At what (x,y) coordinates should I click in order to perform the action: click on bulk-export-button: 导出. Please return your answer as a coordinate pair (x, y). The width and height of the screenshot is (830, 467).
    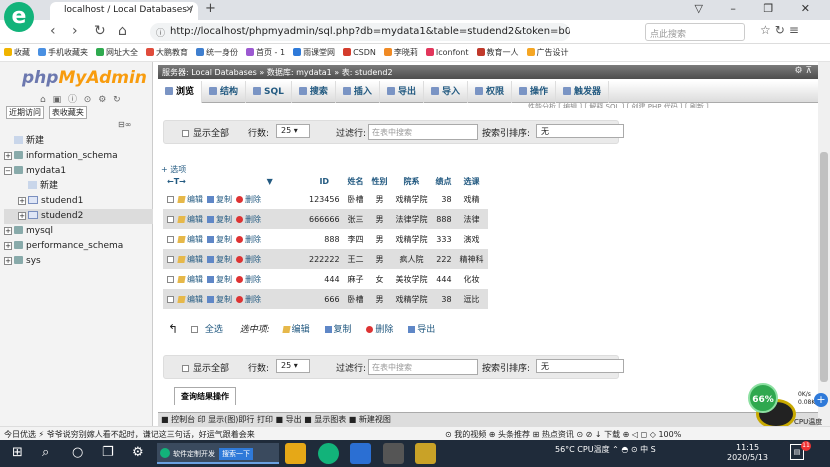
    Looking at the image, I should click on (421, 330).